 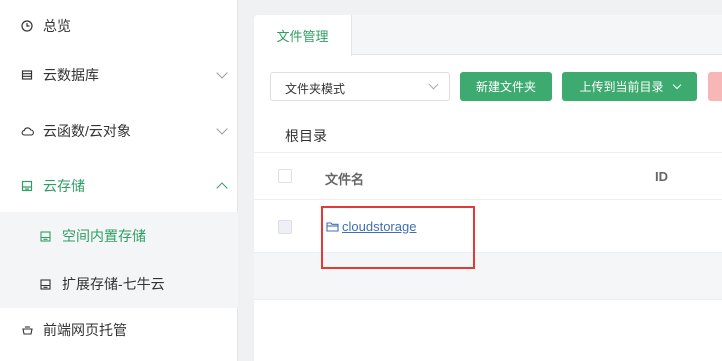 I want to click on delete-button, so click(x=715, y=86).